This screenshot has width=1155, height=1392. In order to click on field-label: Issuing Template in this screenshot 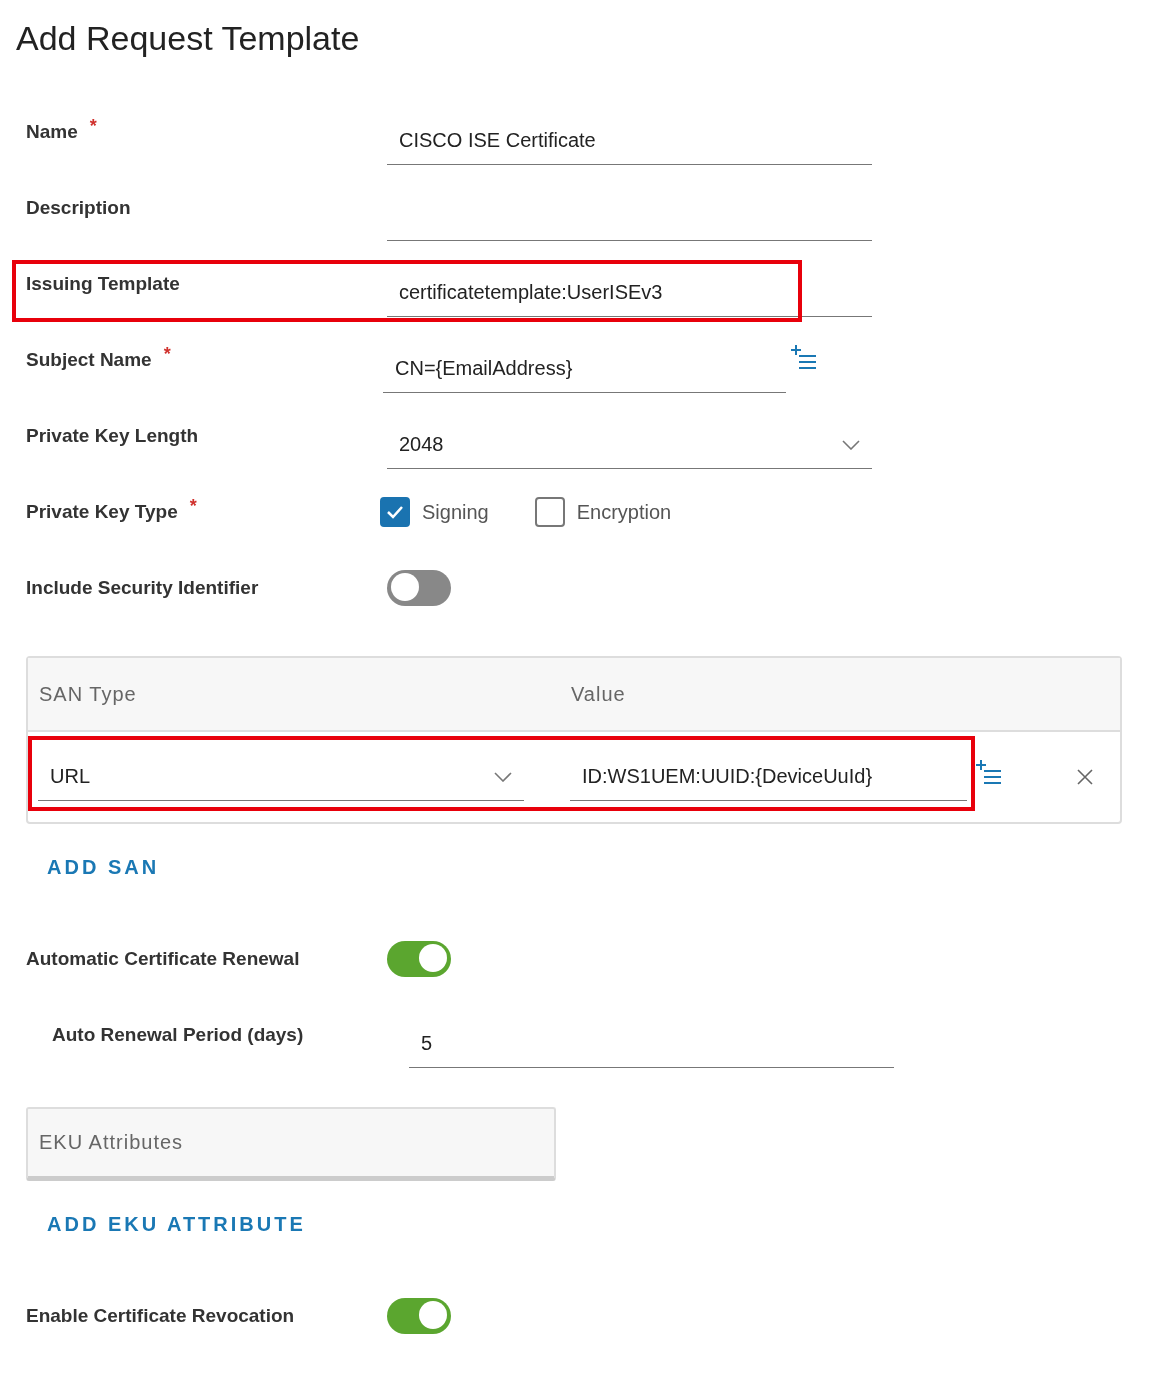, I will do `click(103, 283)`.